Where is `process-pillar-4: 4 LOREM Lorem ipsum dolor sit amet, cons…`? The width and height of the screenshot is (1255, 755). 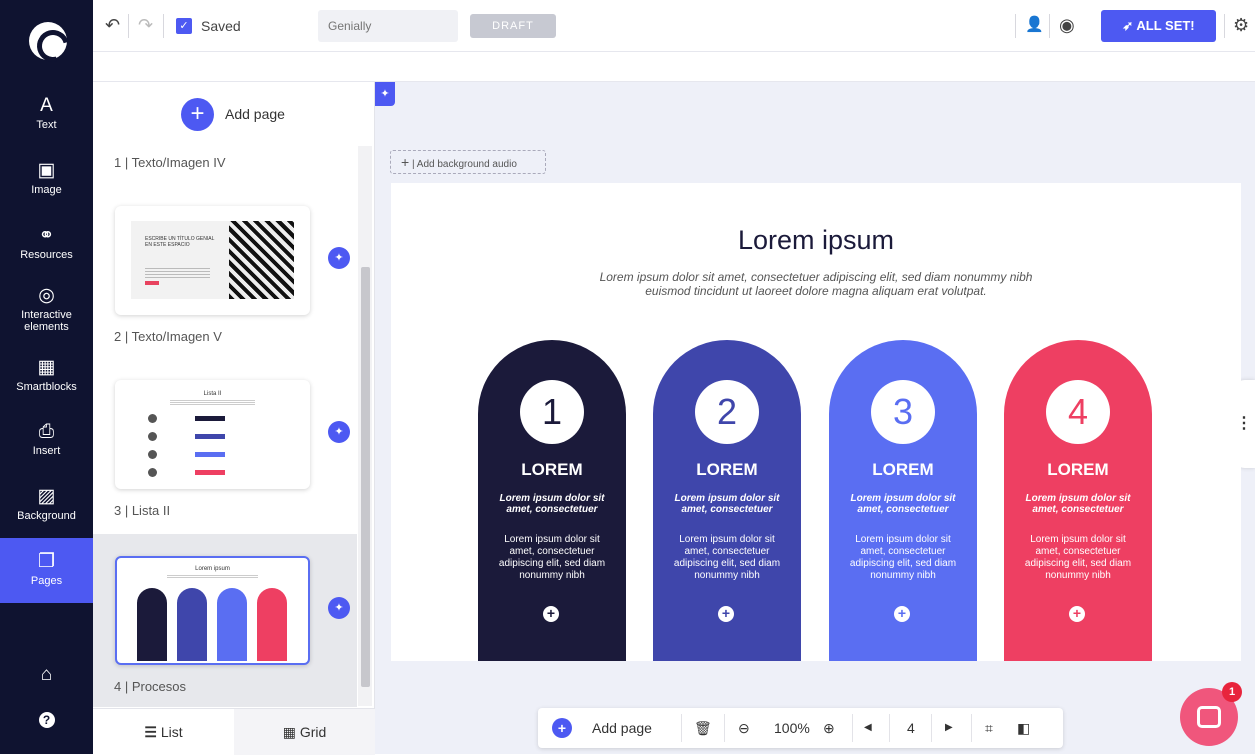 process-pillar-4: 4 LOREM Lorem ipsum dolor sit amet, cons… is located at coordinates (1078, 500).